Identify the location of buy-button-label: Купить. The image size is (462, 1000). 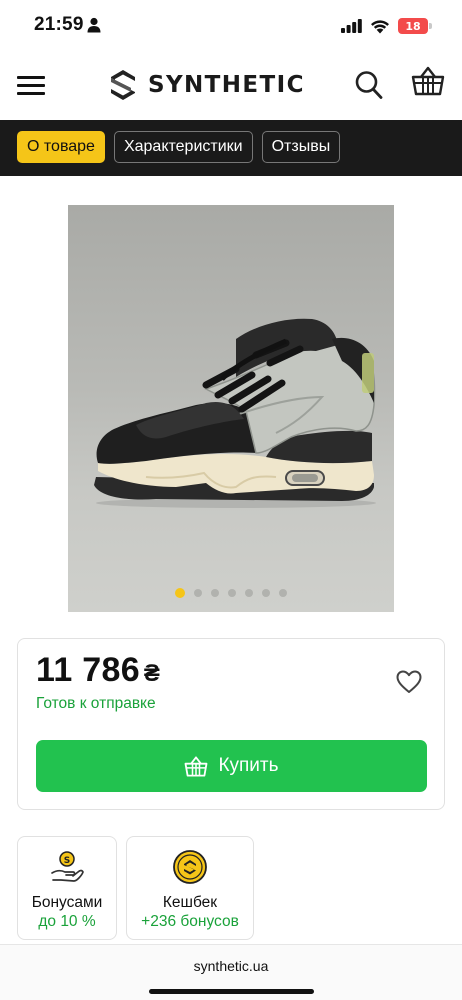
(248, 765).